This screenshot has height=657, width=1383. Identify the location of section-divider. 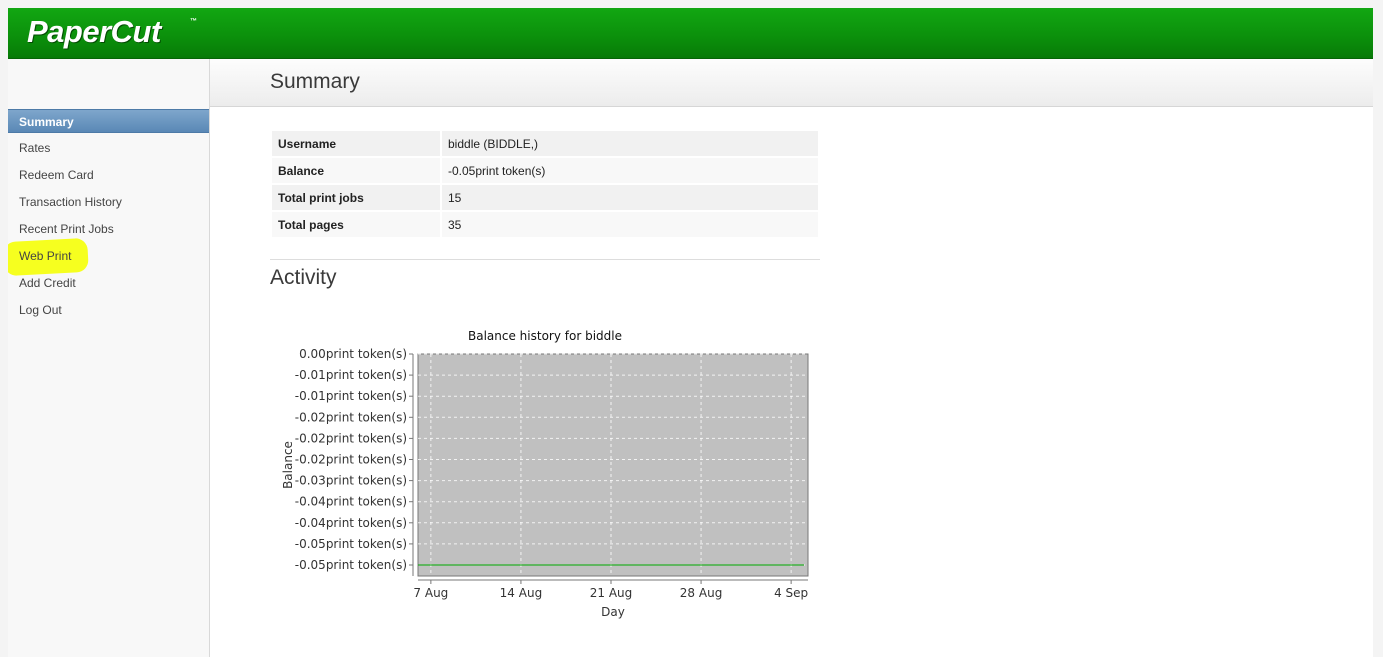
(545, 259).